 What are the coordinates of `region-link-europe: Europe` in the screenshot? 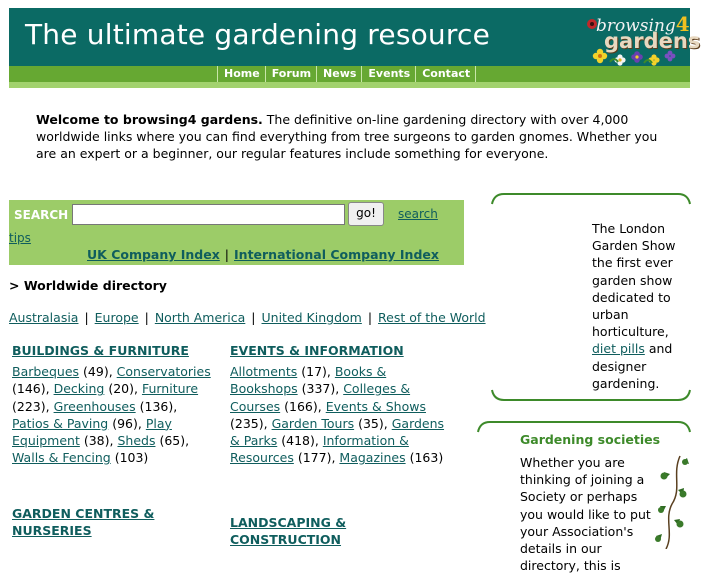 It's located at (117, 317).